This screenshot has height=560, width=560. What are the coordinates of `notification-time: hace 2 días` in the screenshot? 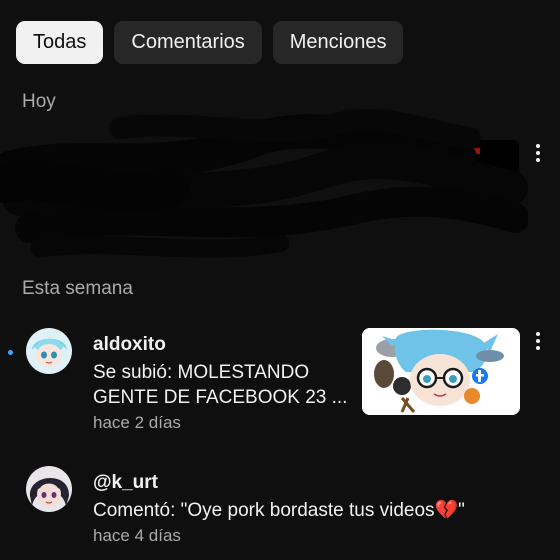 It's located at (137, 422).